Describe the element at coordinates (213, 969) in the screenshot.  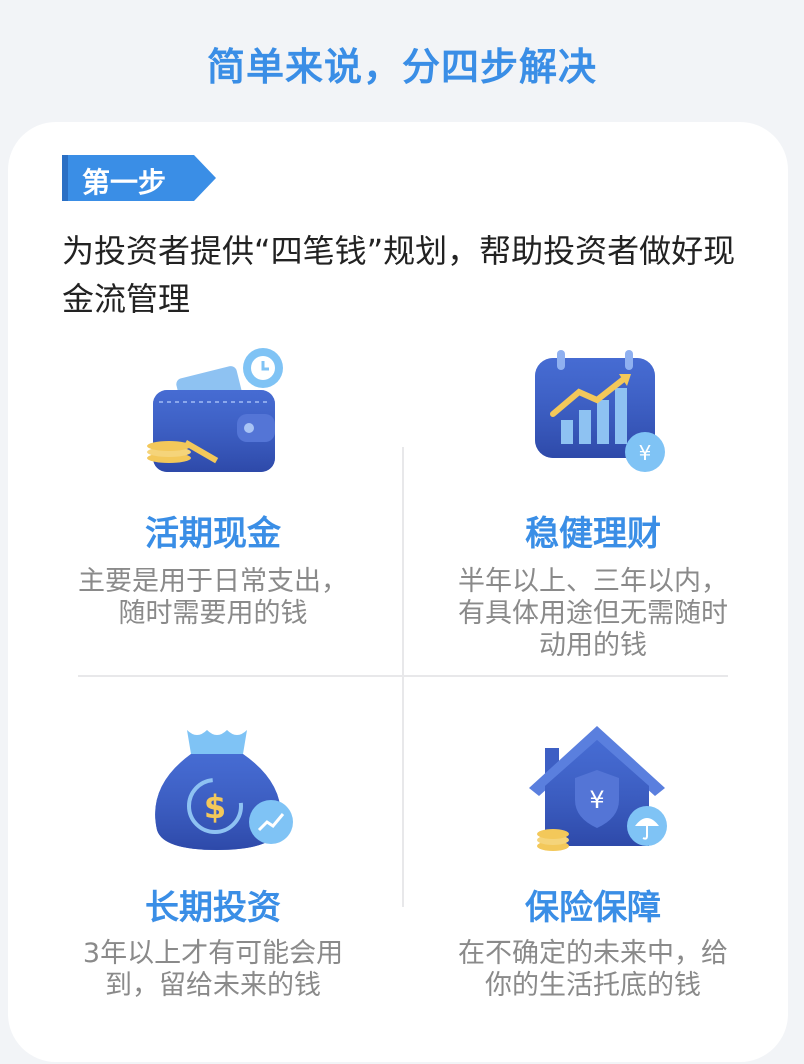
I see `item-description: 3年以上才有可能会用到，留给未来的钱` at that location.